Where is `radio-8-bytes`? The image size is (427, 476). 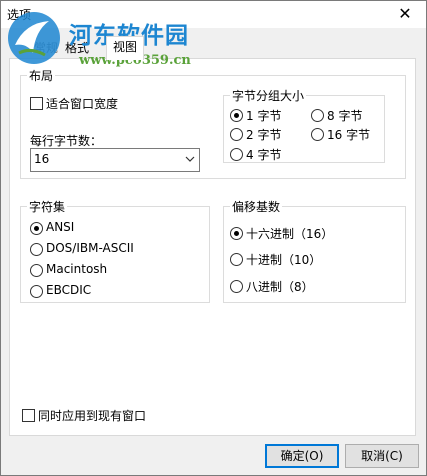 radio-8-bytes is located at coordinates (317, 115).